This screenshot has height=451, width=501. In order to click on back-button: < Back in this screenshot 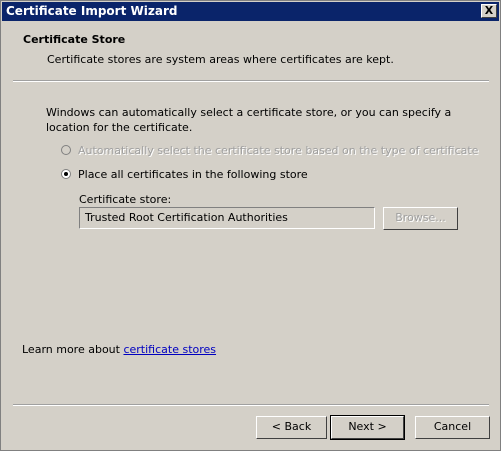, I will do `click(291, 427)`.